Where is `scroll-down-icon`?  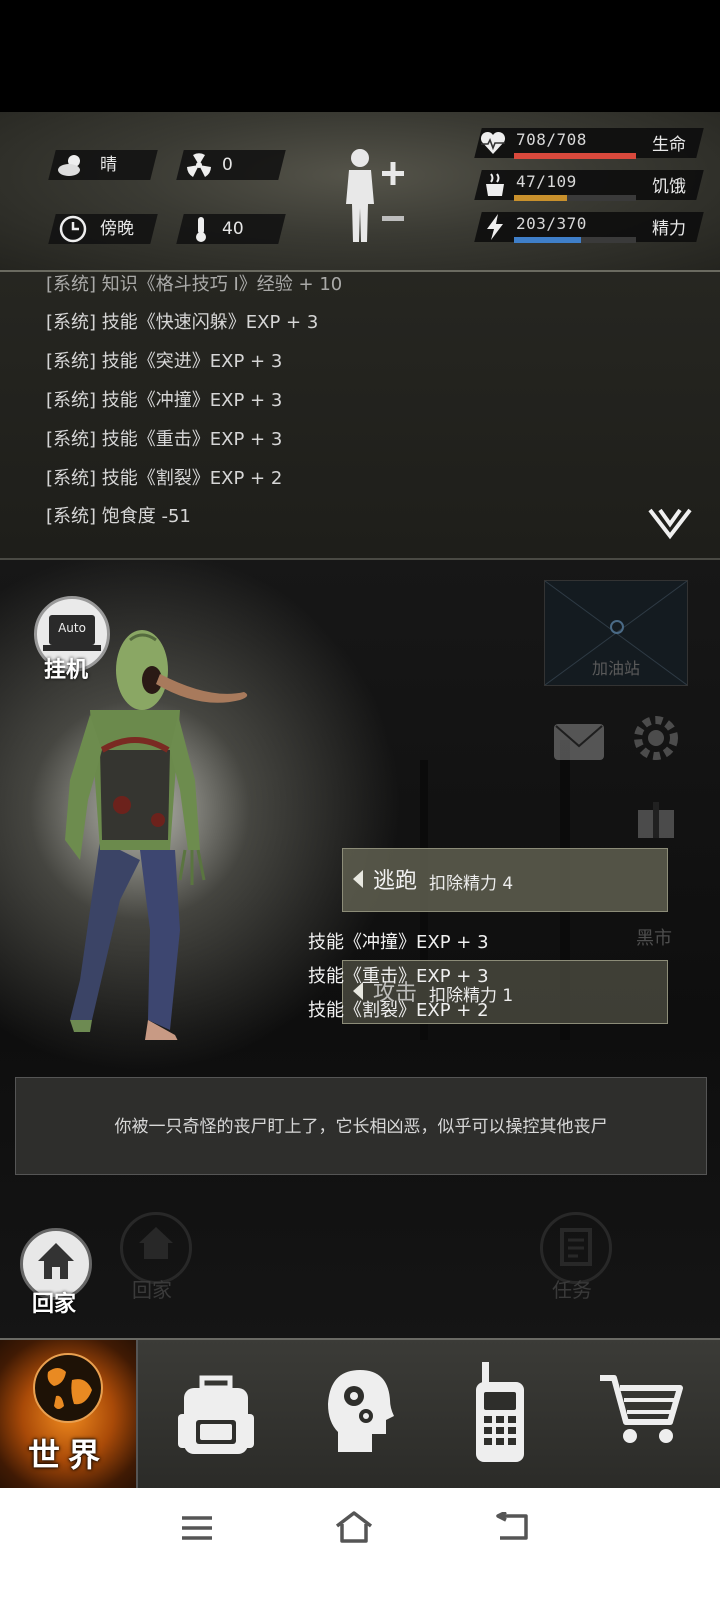
scroll-down-icon is located at coordinates (670, 524).